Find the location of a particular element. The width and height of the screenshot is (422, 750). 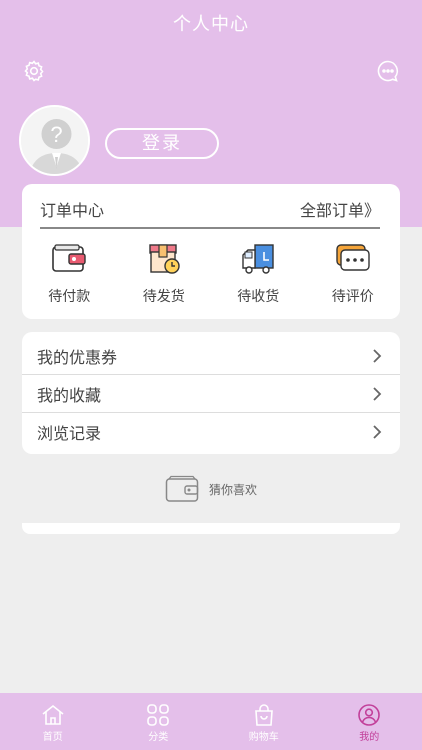

settings-button is located at coordinates (34, 71).